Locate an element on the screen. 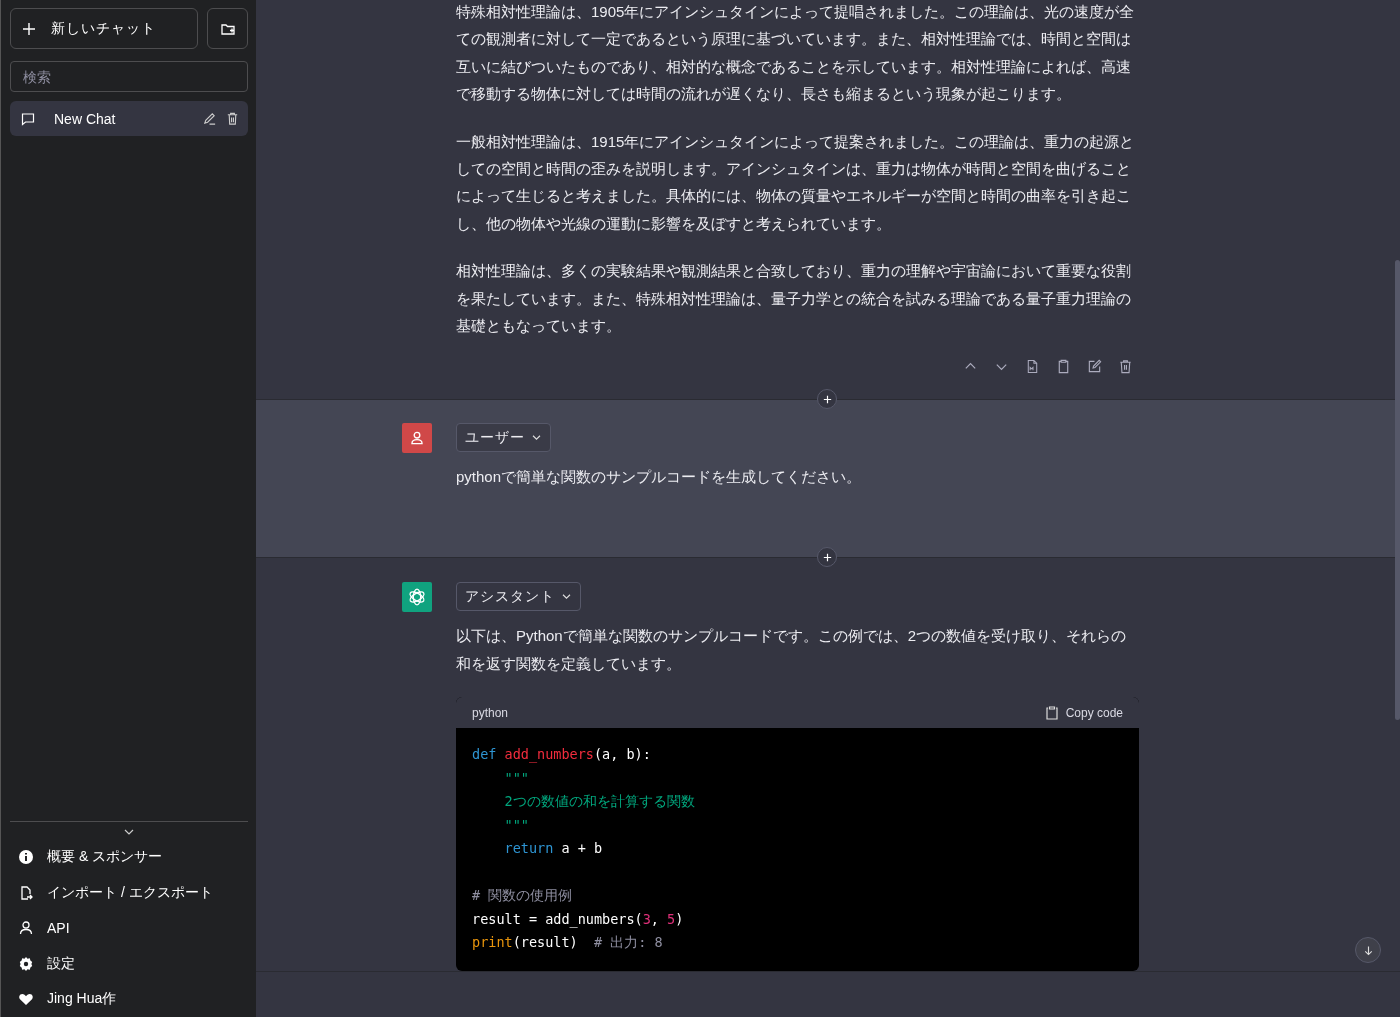  markdown-file-icon is located at coordinates (1032, 367).